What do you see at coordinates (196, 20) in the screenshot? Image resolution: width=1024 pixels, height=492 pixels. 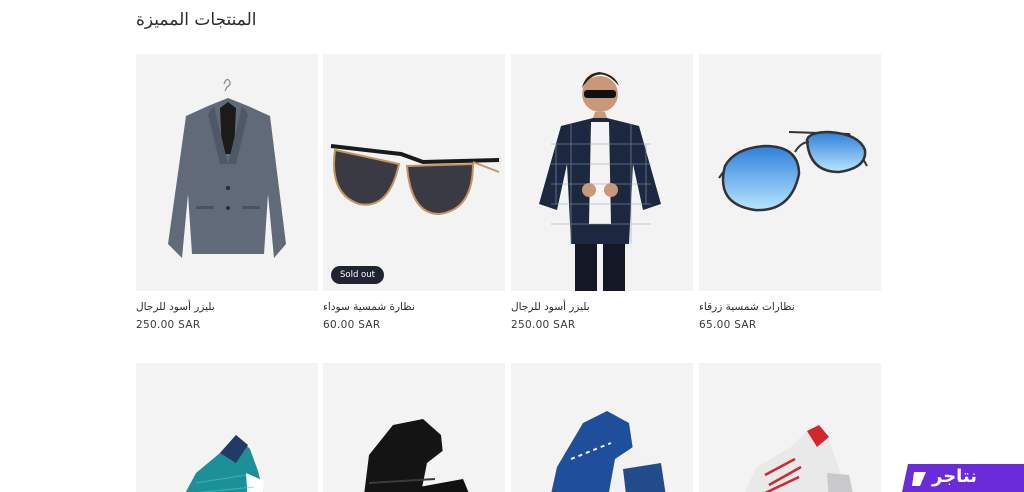 I see `section-title: المنتجات المميزة` at bounding box center [196, 20].